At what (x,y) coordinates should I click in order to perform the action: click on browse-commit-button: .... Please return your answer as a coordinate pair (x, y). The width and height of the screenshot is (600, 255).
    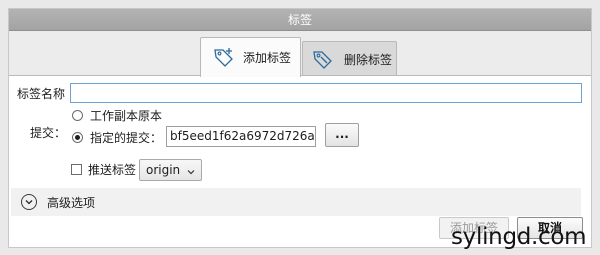
    Looking at the image, I should click on (342, 135).